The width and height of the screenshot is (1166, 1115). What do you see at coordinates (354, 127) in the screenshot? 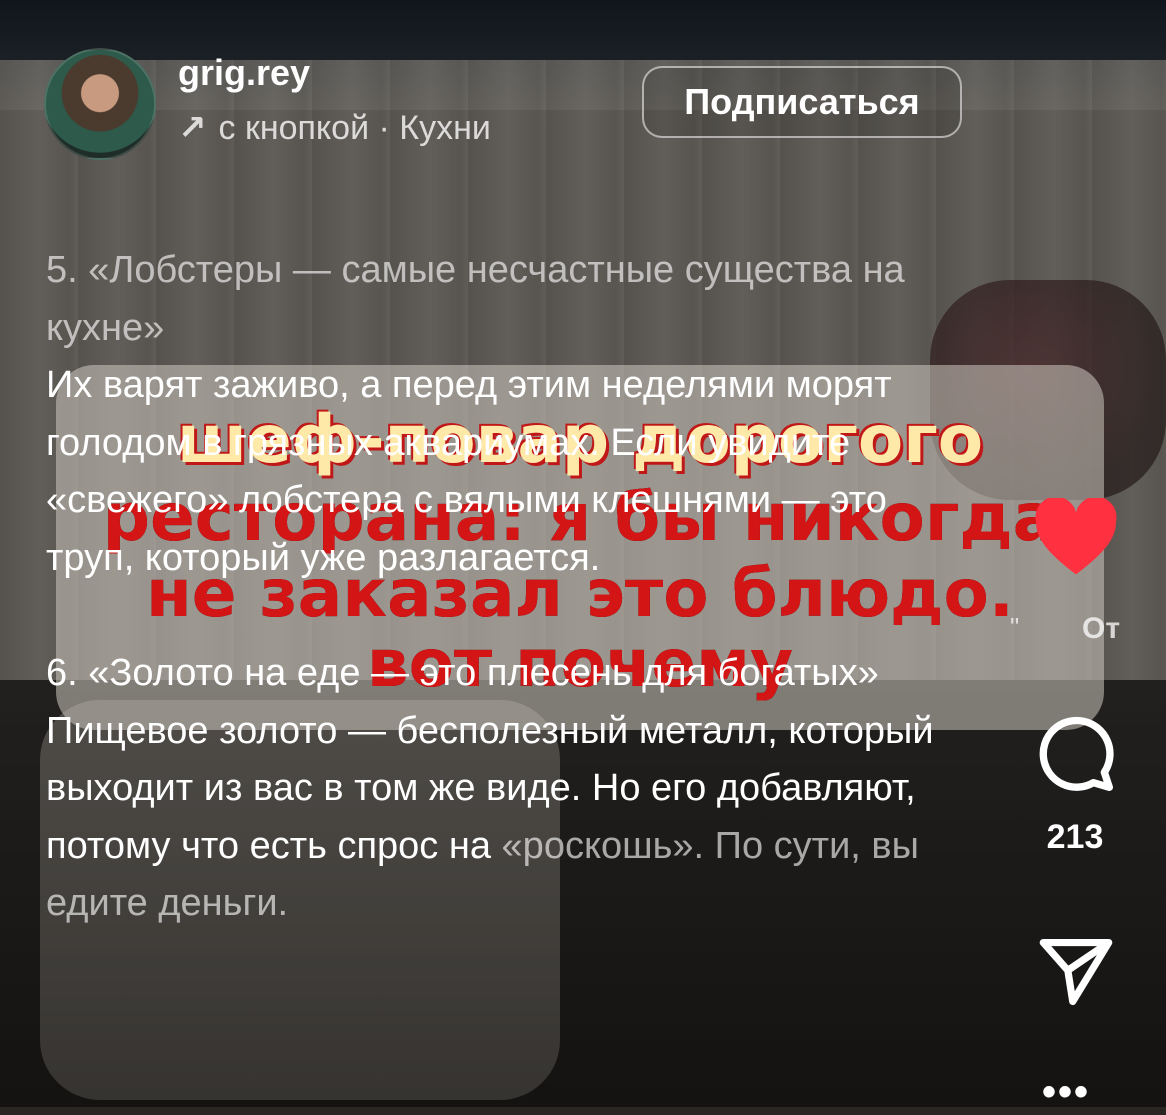
I see `subline-text: с кнопкой · Кухни` at bounding box center [354, 127].